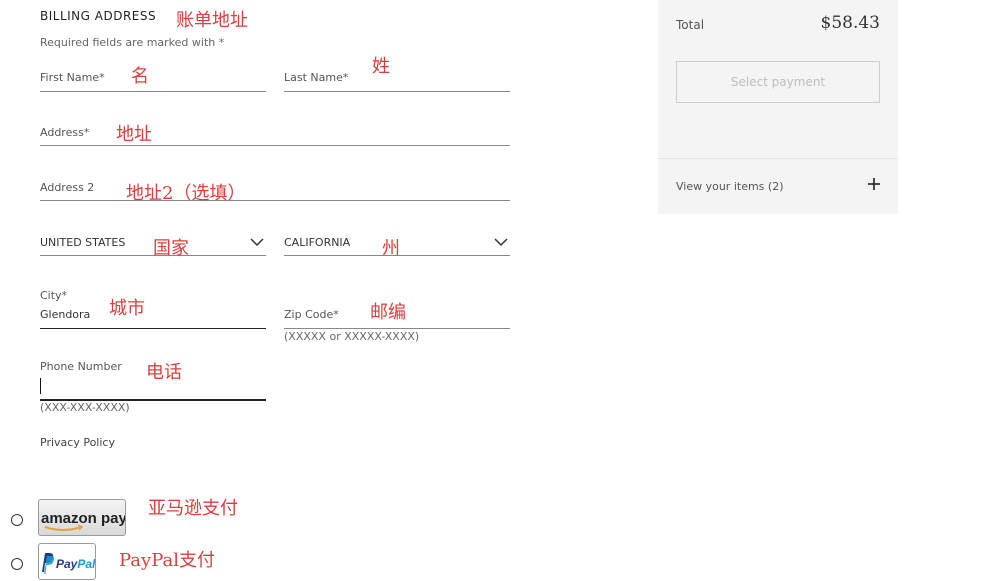 The image size is (1007, 581). What do you see at coordinates (850, 23) in the screenshot?
I see `total-value: $58.43` at bounding box center [850, 23].